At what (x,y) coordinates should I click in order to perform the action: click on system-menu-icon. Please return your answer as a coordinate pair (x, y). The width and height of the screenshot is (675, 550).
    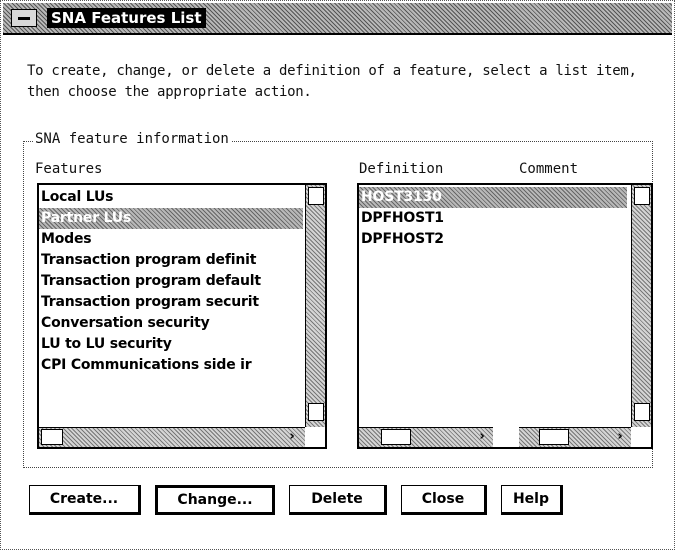
    Looking at the image, I should click on (24, 18).